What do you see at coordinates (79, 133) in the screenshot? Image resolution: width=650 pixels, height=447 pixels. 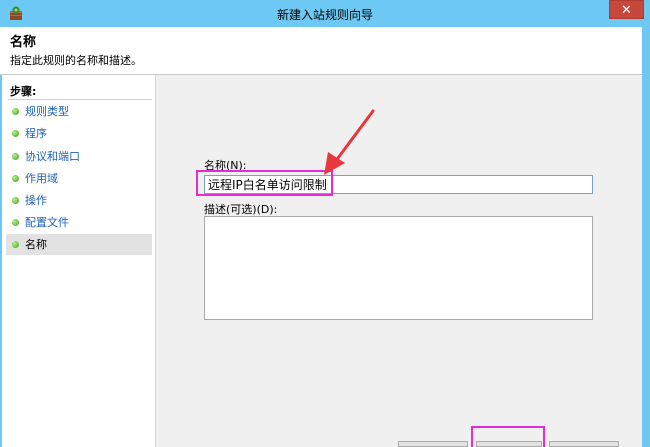 I see `step-program: 程序` at bounding box center [79, 133].